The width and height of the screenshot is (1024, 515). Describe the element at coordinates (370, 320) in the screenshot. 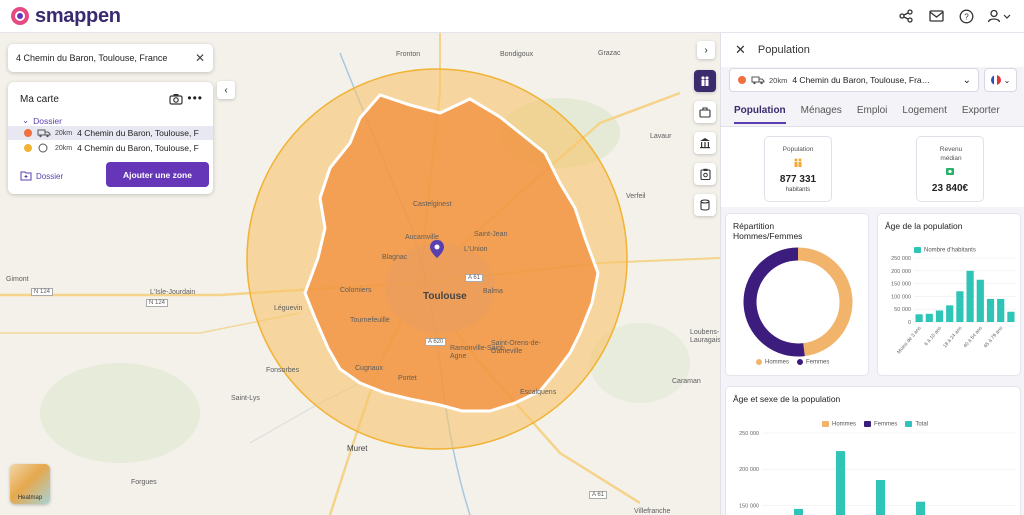

I see `map-label: Tournefeuille` at that location.